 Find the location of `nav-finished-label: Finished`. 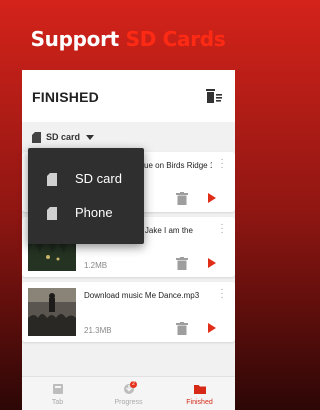

nav-finished-label: Finished is located at coordinates (199, 402).